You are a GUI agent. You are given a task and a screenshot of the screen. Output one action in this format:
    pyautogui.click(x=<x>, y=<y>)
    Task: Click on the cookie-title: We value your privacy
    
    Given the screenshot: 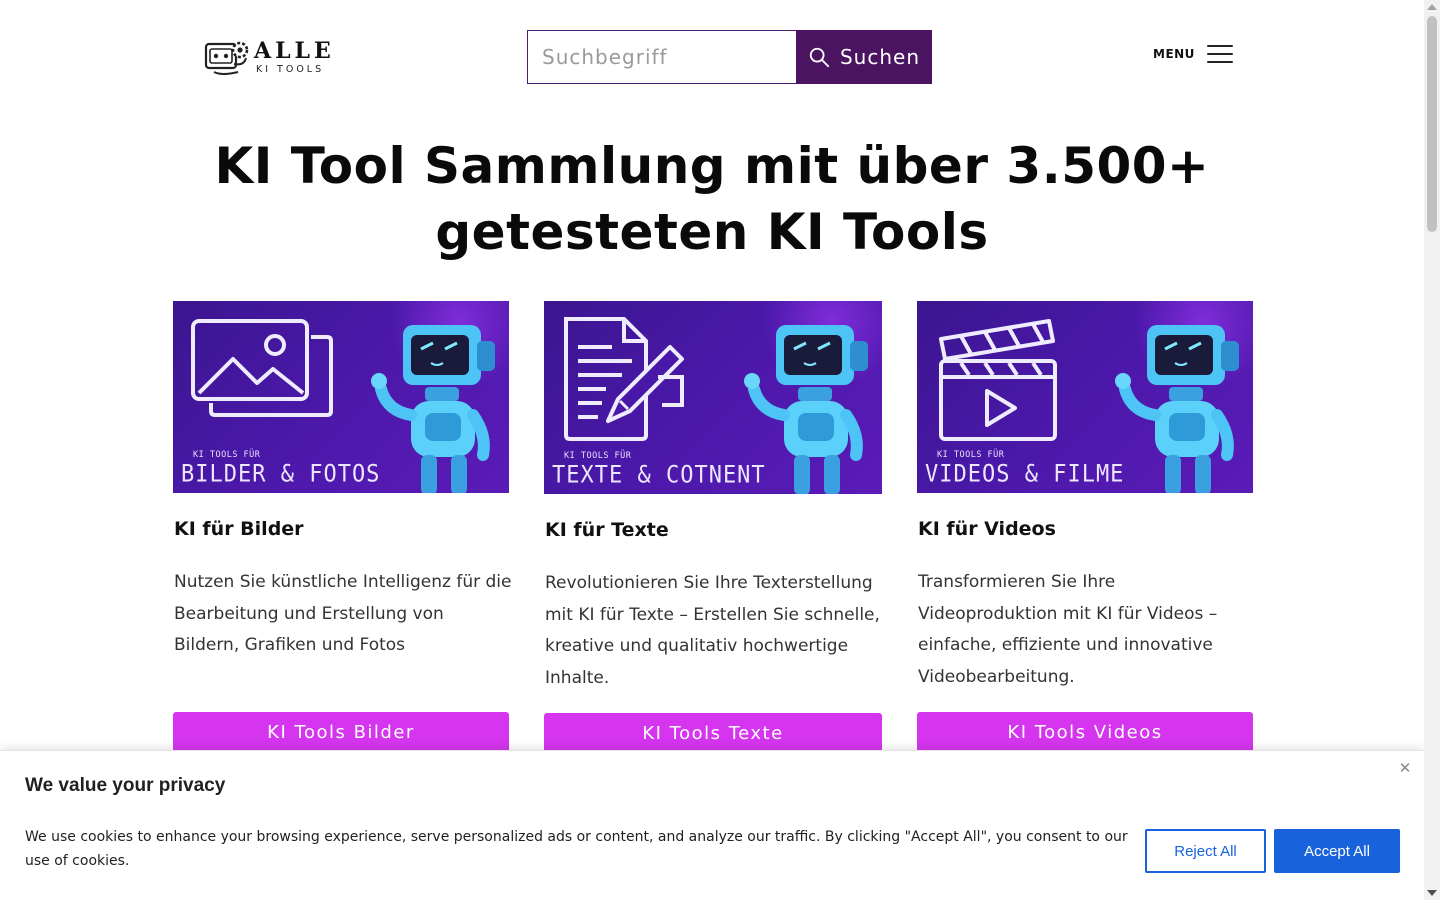 What is the action you would take?
    pyautogui.click(x=125, y=785)
    